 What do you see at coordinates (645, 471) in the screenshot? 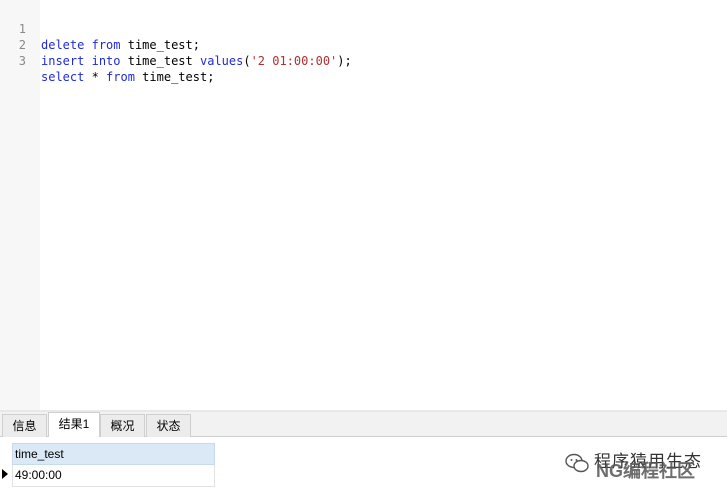
I see `watermark-site: NG编程社区` at bounding box center [645, 471].